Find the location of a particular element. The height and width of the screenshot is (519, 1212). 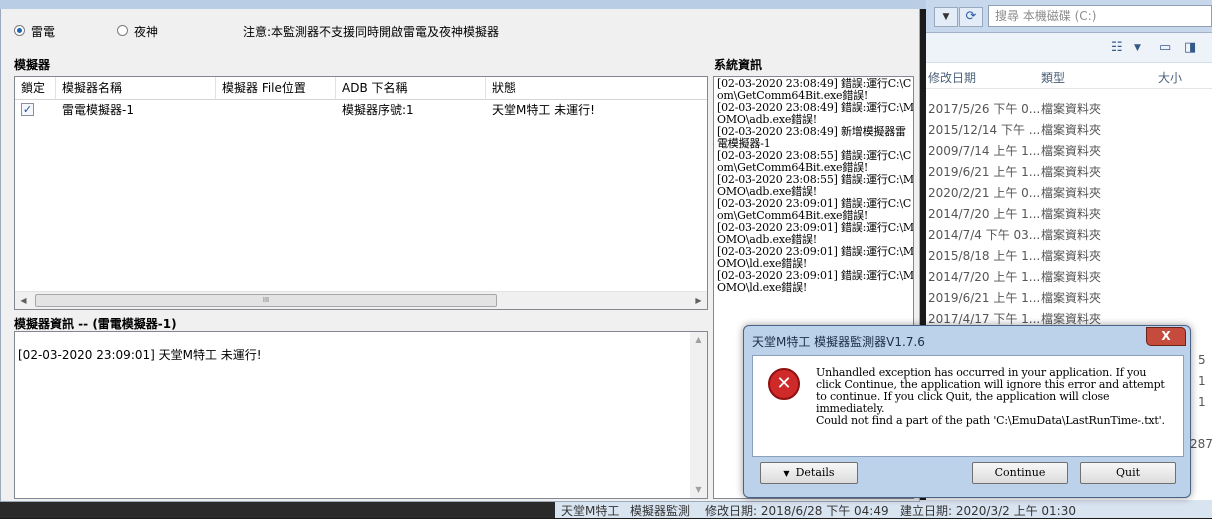

cell-adb-name: 模擬器序號:1 is located at coordinates (378, 110).